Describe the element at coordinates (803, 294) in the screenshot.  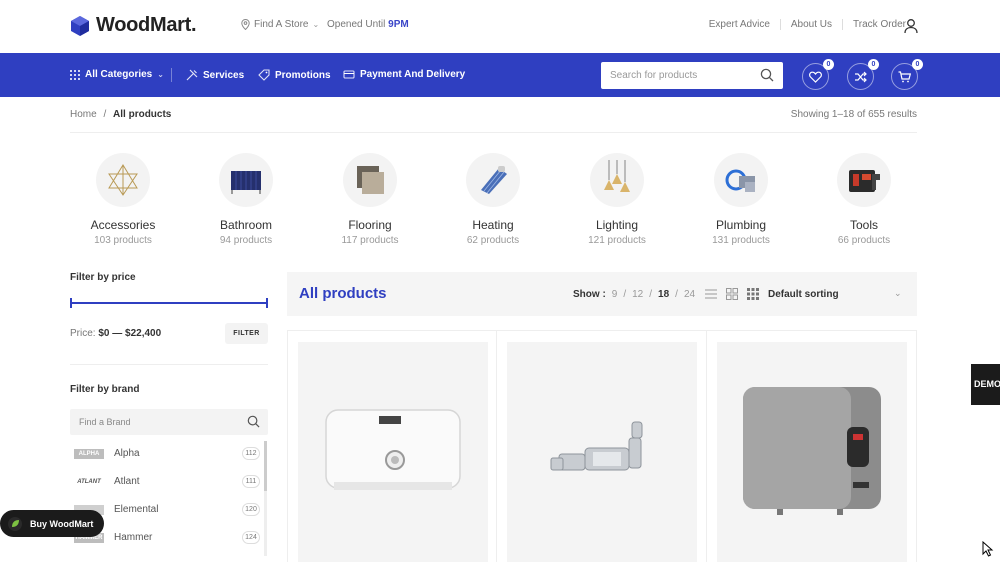
I see `sorting-select: Default sorting` at that location.